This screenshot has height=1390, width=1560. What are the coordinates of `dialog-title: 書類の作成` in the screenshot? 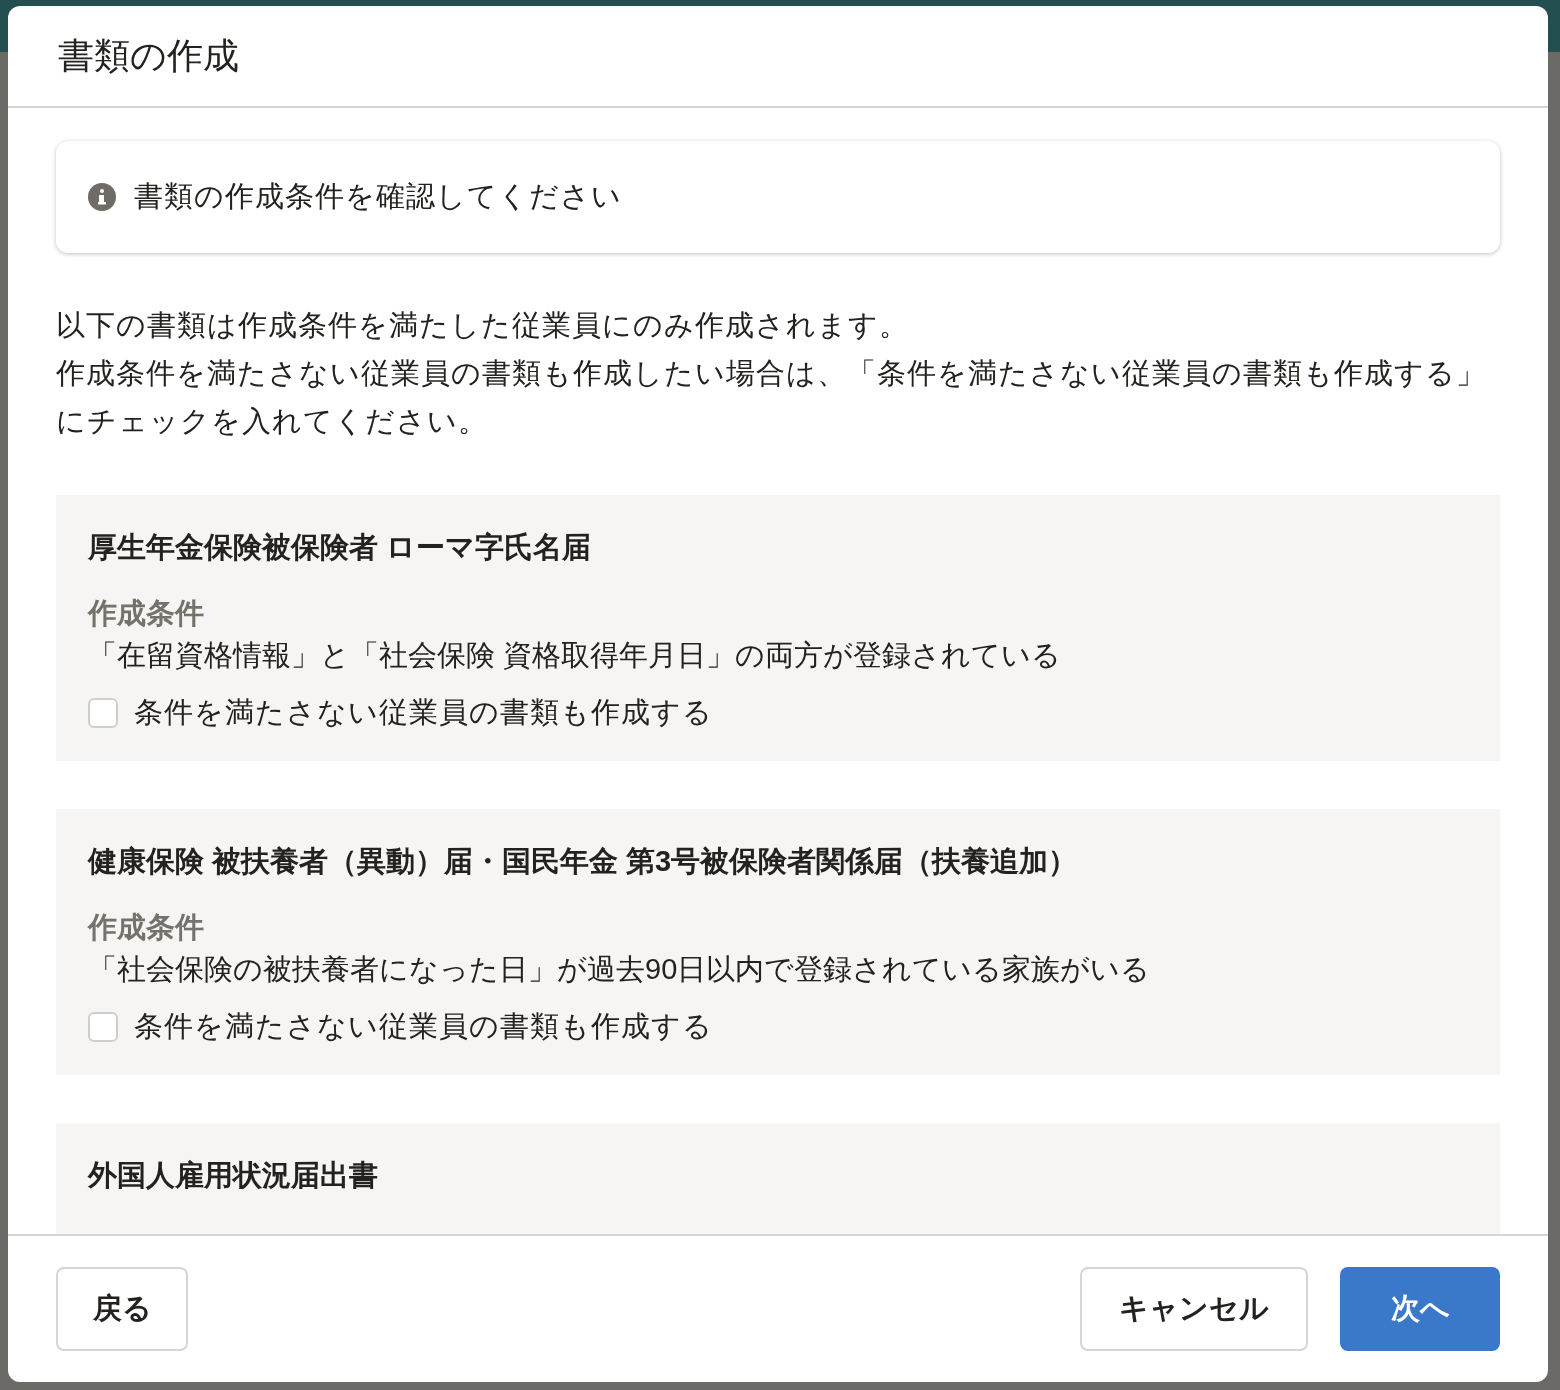 It's located at (148, 55).